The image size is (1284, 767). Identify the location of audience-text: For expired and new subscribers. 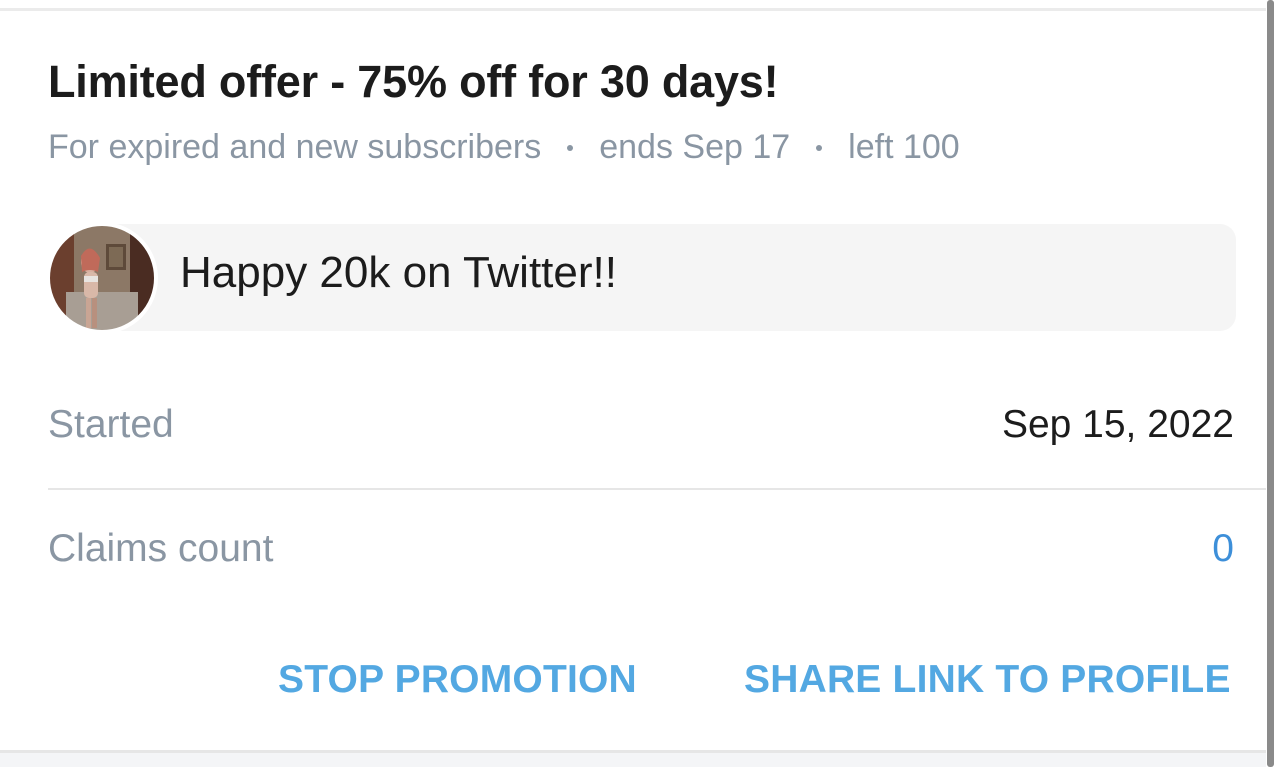
(295, 147).